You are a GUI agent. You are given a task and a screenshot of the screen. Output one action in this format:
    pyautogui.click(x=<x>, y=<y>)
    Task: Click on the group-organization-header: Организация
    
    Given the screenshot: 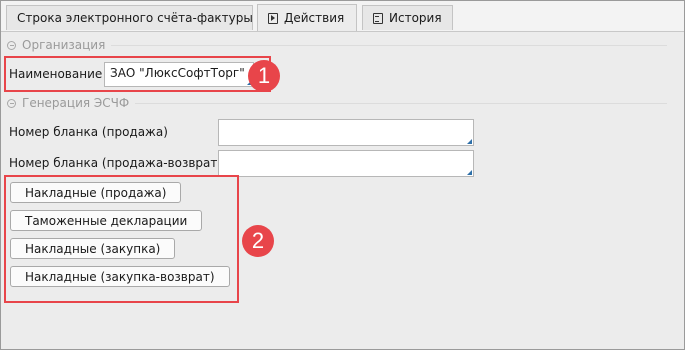 What is the action you would take?
    pyautogui.click(x=337, y=45)
    